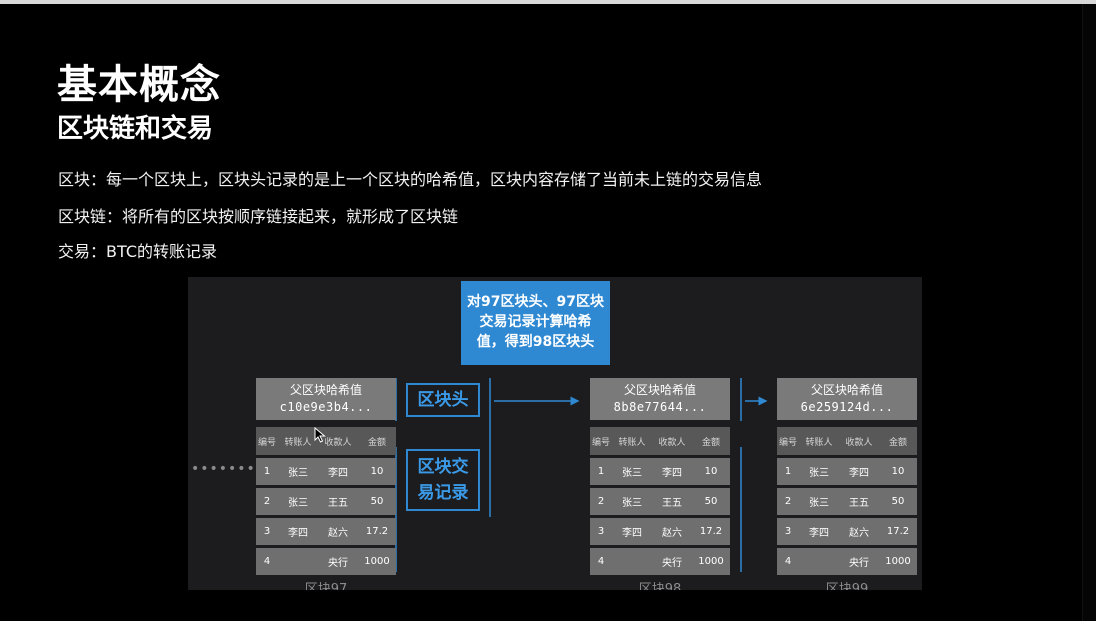  Describe the element at coordinates (298, 442) in the screenshot. I see `col-sender: 转账人` at that location.